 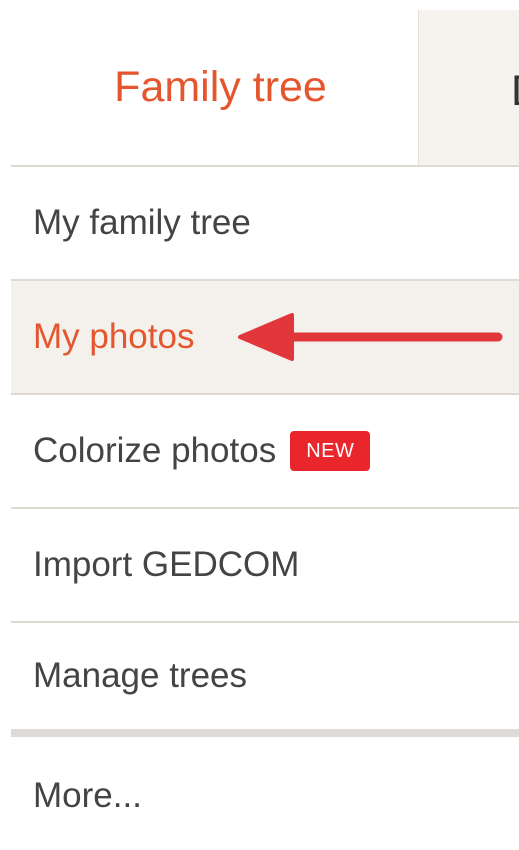 What do you see at coordinates (468, 87) in the screenshot?
I see `tab-next: D` at bounding box center [468, 87].